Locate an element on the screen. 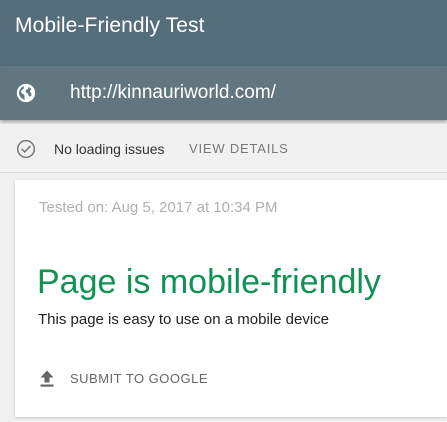 This screenshot has width=447, height=422. loading-status-text: No loading issues is located at coordinates (109, 149).